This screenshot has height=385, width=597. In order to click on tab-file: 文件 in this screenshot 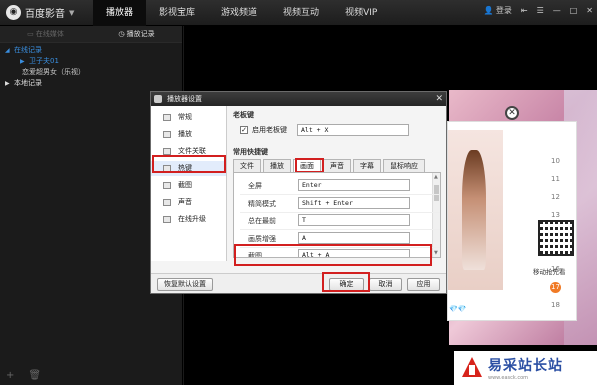, I will do `click(247, 165)`.